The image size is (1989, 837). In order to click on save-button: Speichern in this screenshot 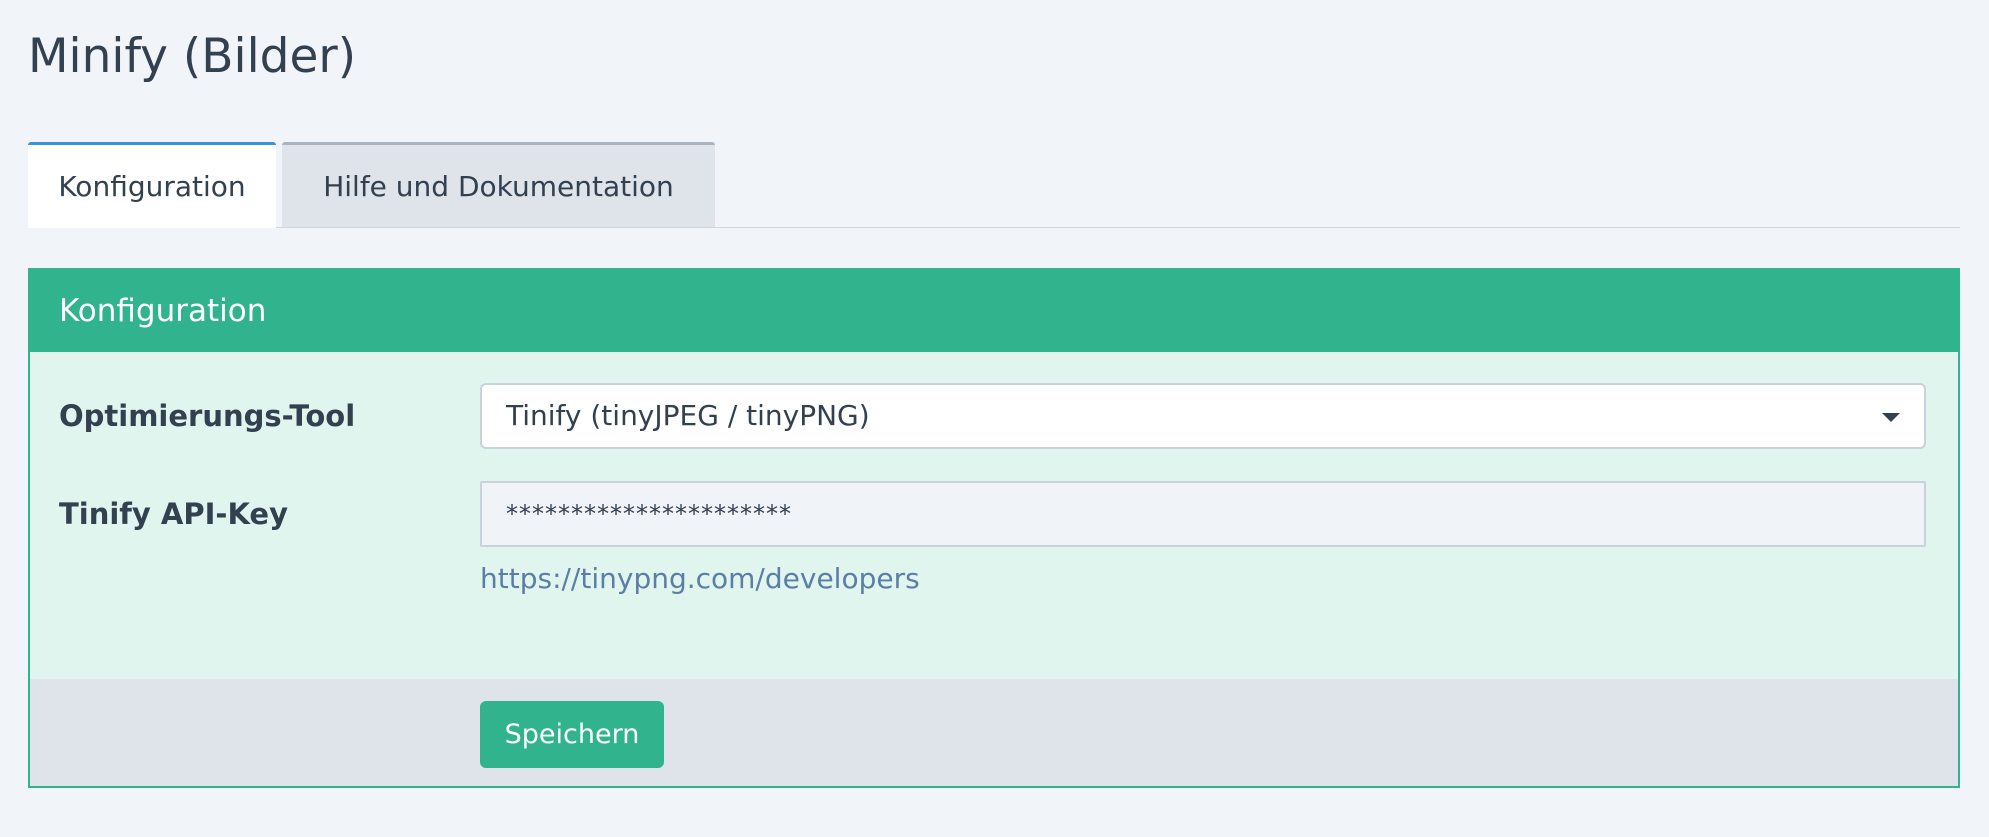, I will do `click(572, 734)`.